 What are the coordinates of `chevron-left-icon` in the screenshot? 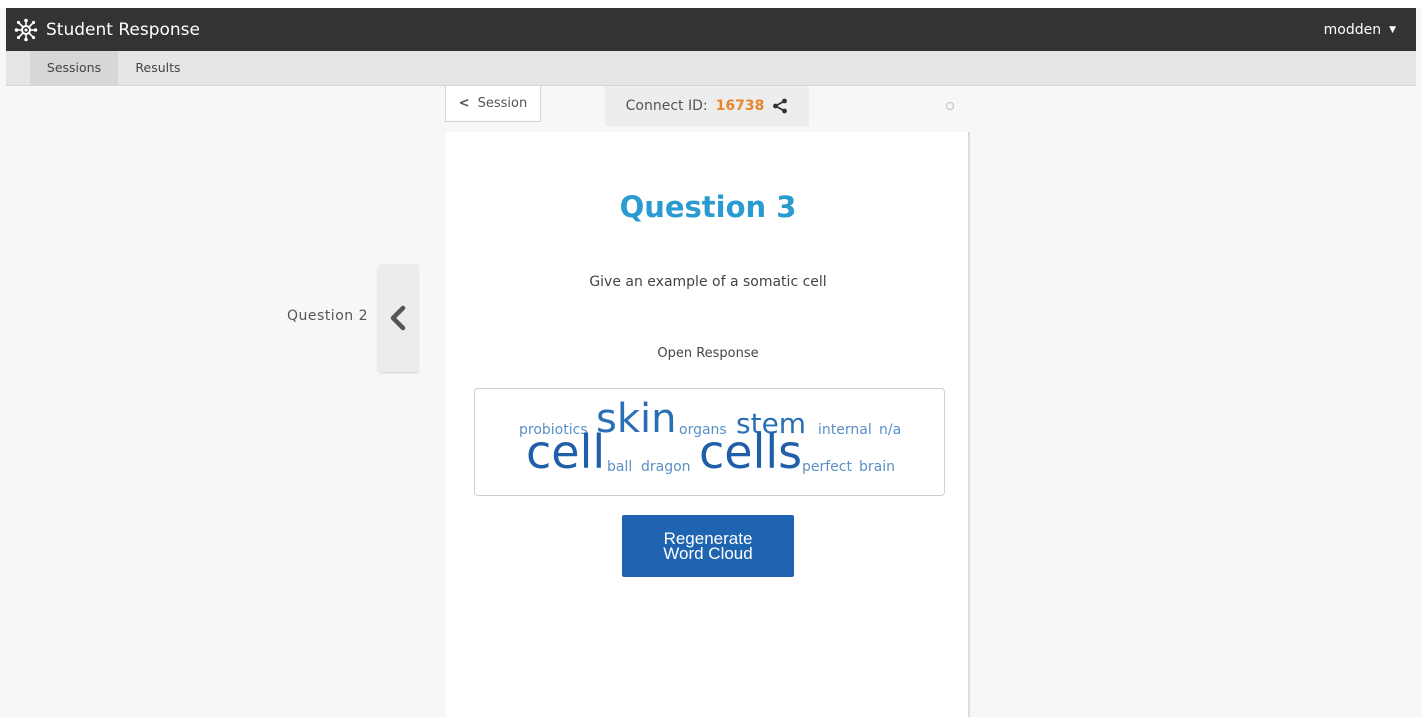 It's located at (398, 318).